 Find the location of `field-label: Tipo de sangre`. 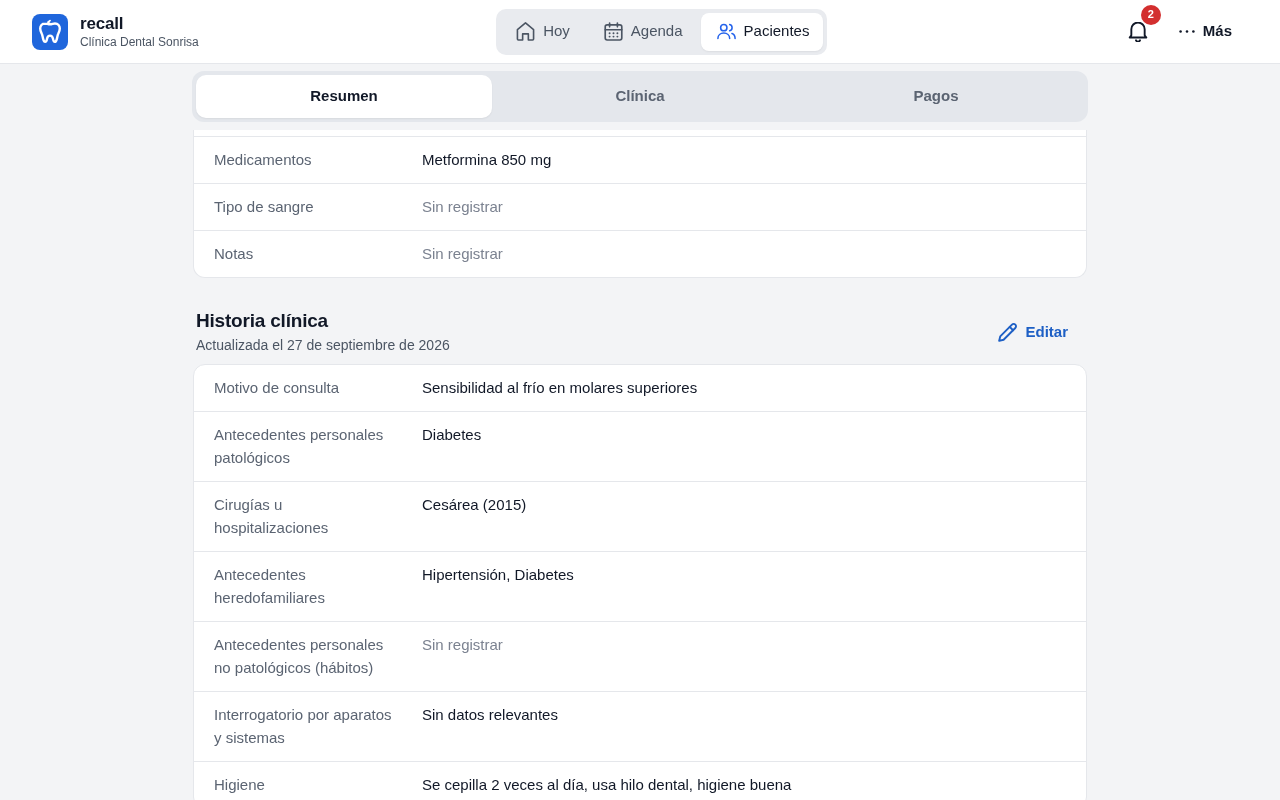

field-label: Tipo de sangre is located at coordinates (264, 207).